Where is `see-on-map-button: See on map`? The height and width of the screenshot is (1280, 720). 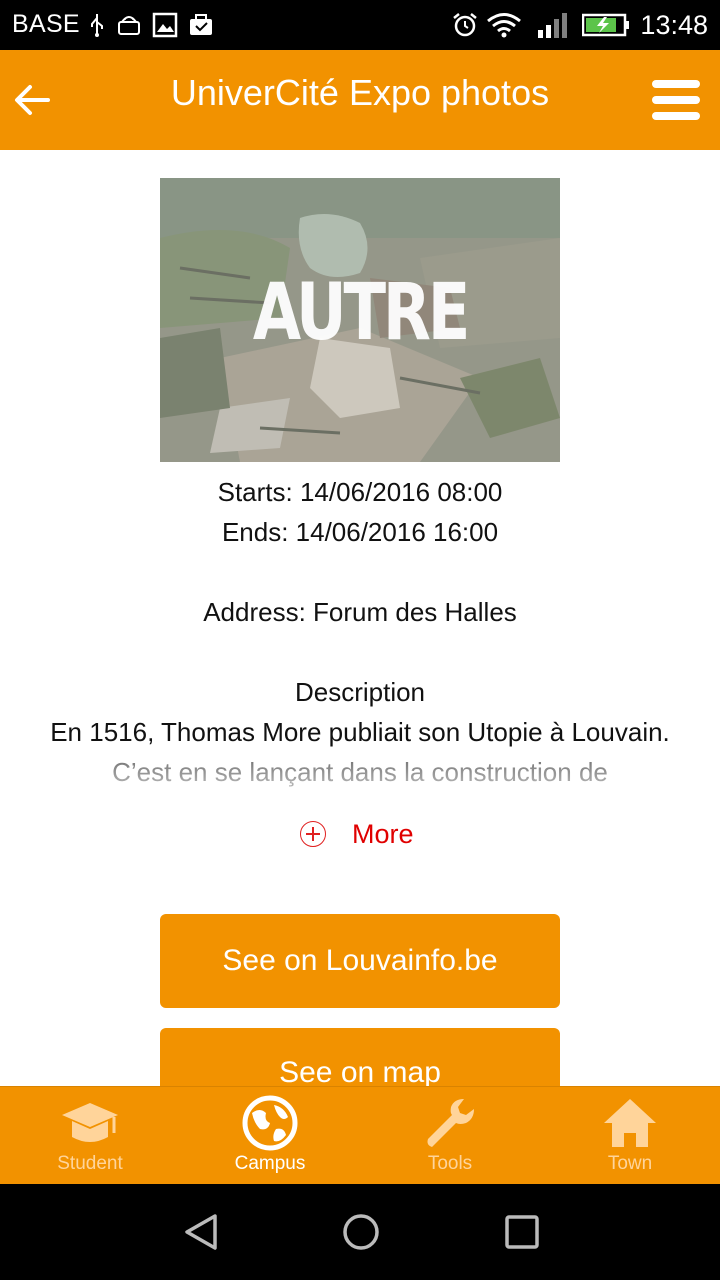
see-on-map-button: See on map is located at coordinates (360, 1057).